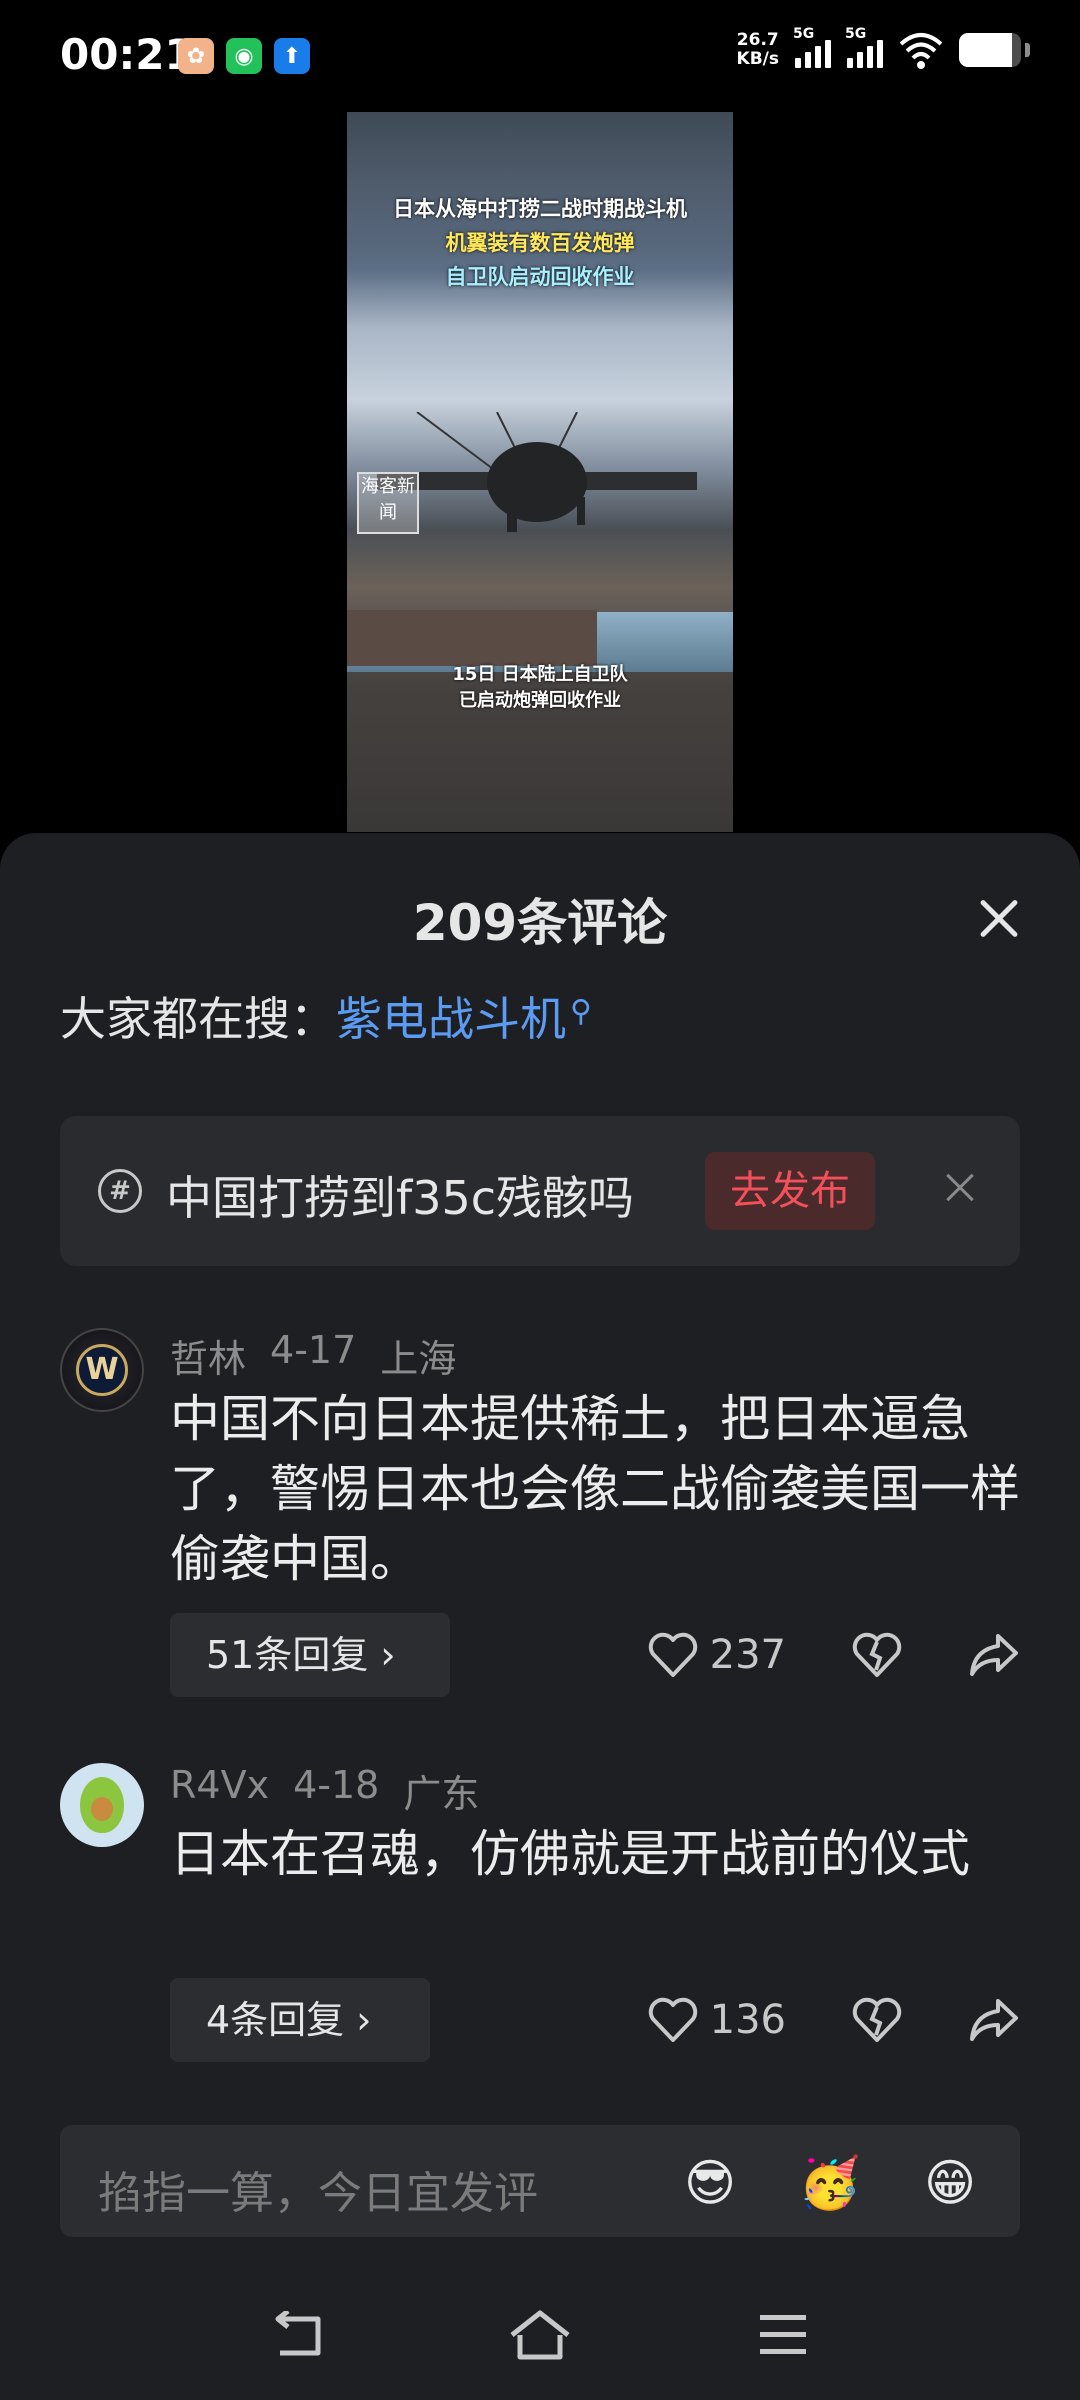 The image size is (1080, 2400). What do you see at coordinates (540, 700) in the screenshot?
I see `video-caption-line: 已启动炮弹回收作业` at bounding box center [540, 700].